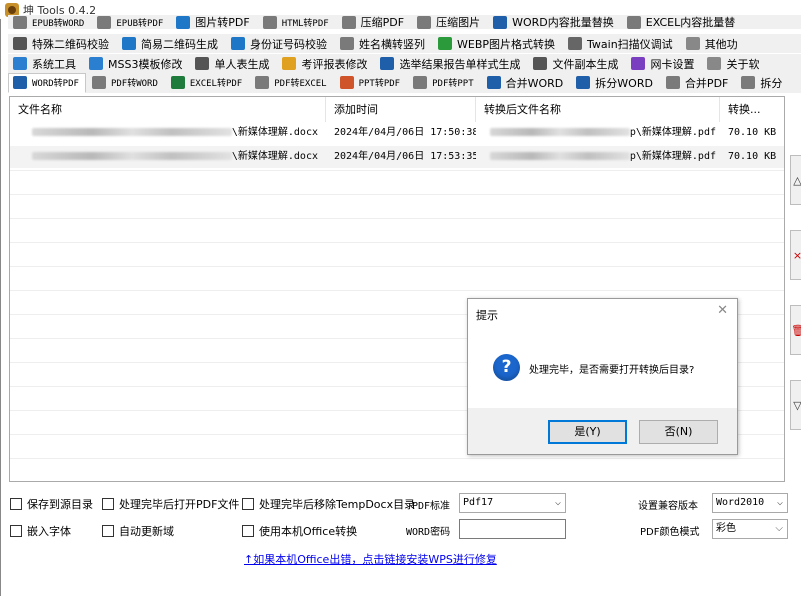  Describe the element at coordinates (346, 82) in the screenshot. I see `ppt-icon` at that location.